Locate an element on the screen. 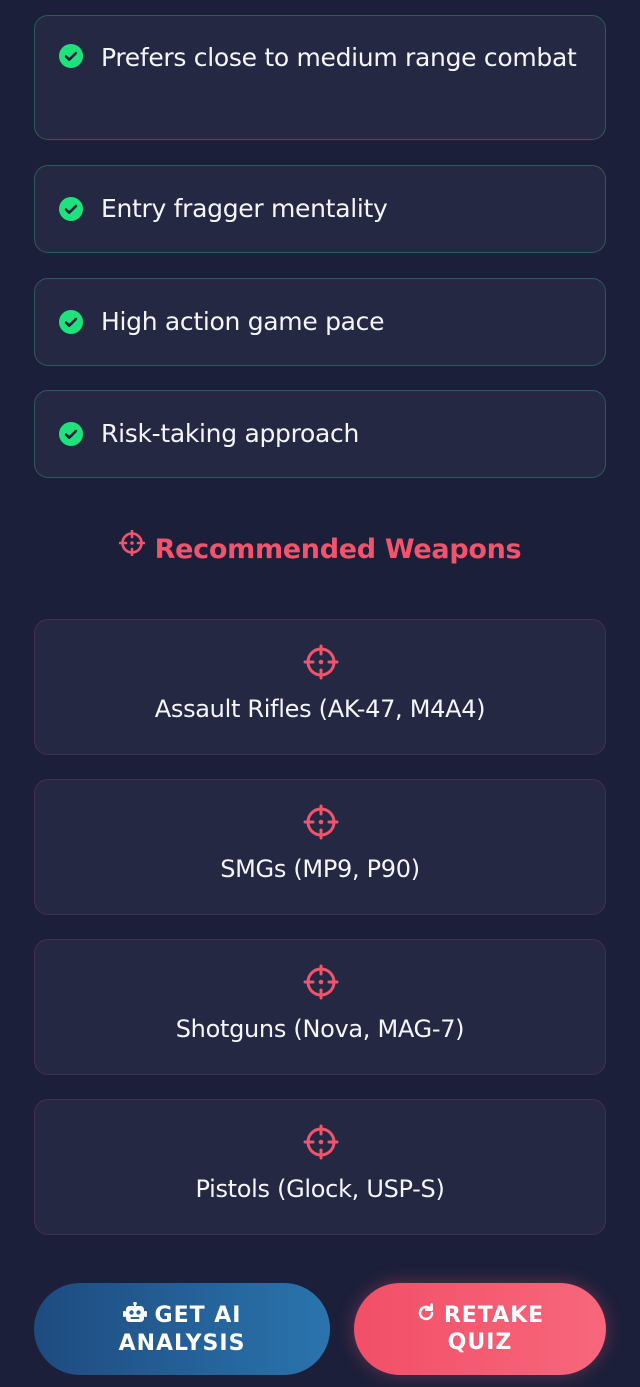  button-label-line2: QUIZ is located at coordinates (480, 1342).